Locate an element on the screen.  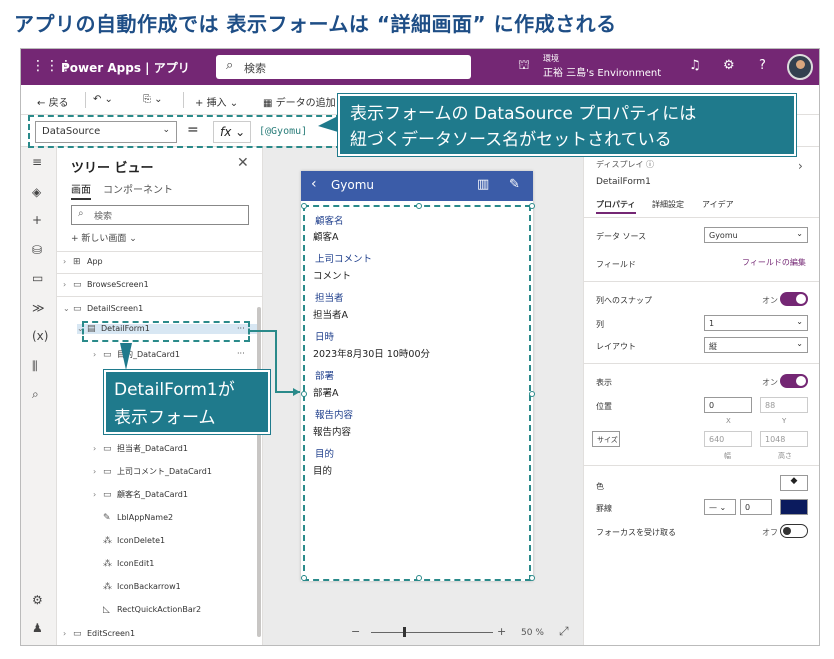
insert-button: + 挿入 ⌄ is located at coordinates (216, 101).